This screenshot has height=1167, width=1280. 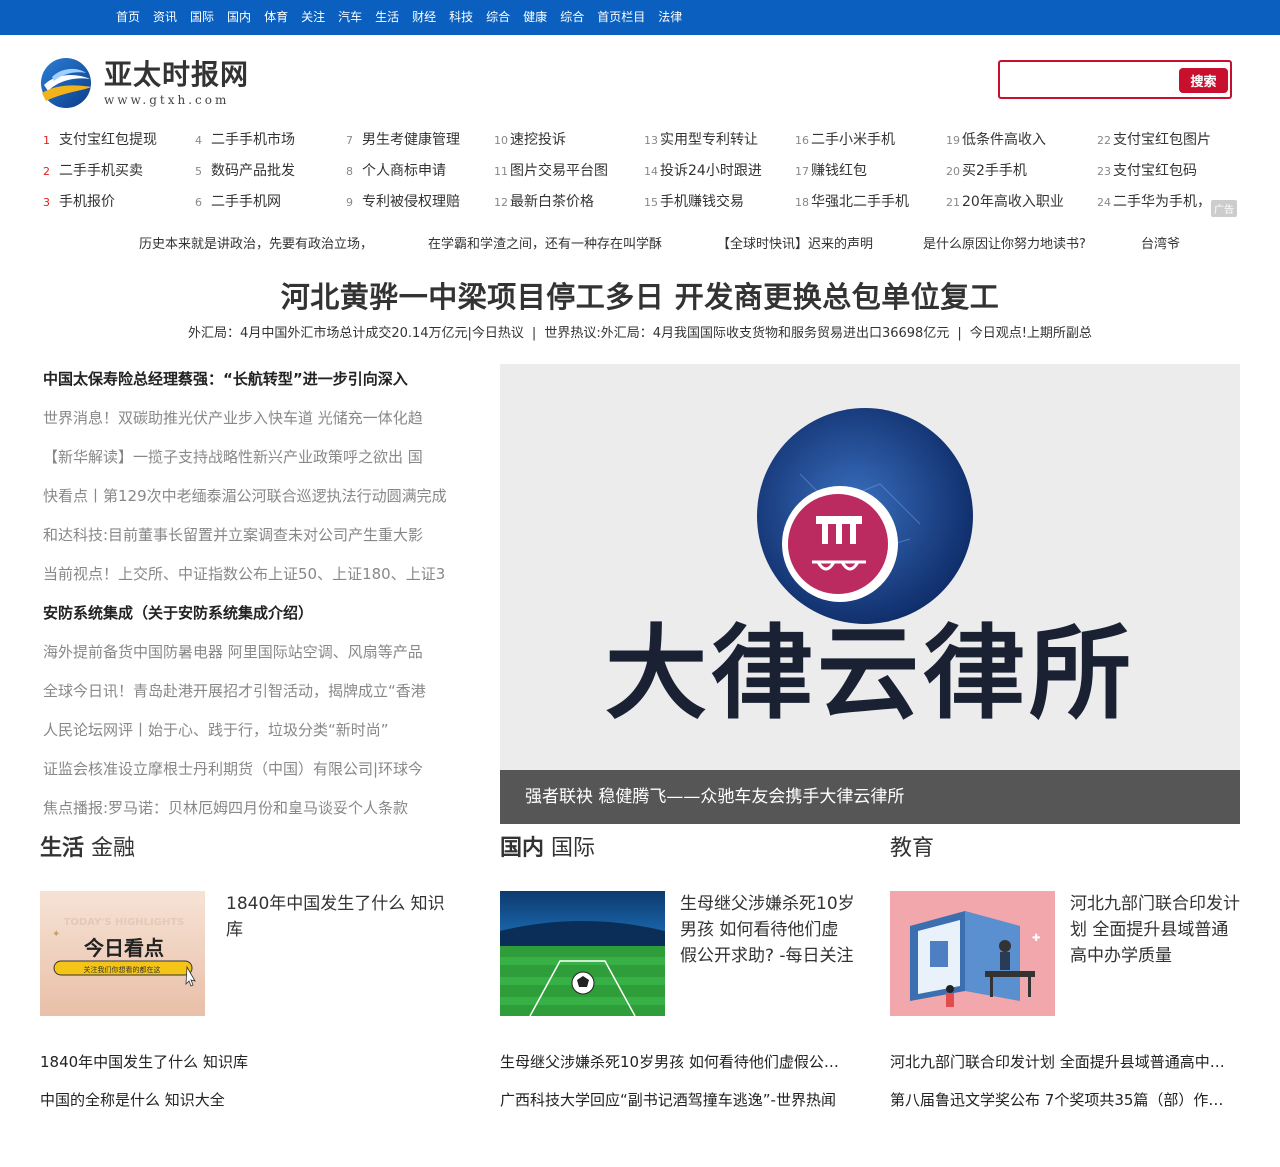 I want to click on news-list-item: 世界消息！双碳助推光伏产业步入快车道 光储充一体化趋, so click(x=258, y=422).